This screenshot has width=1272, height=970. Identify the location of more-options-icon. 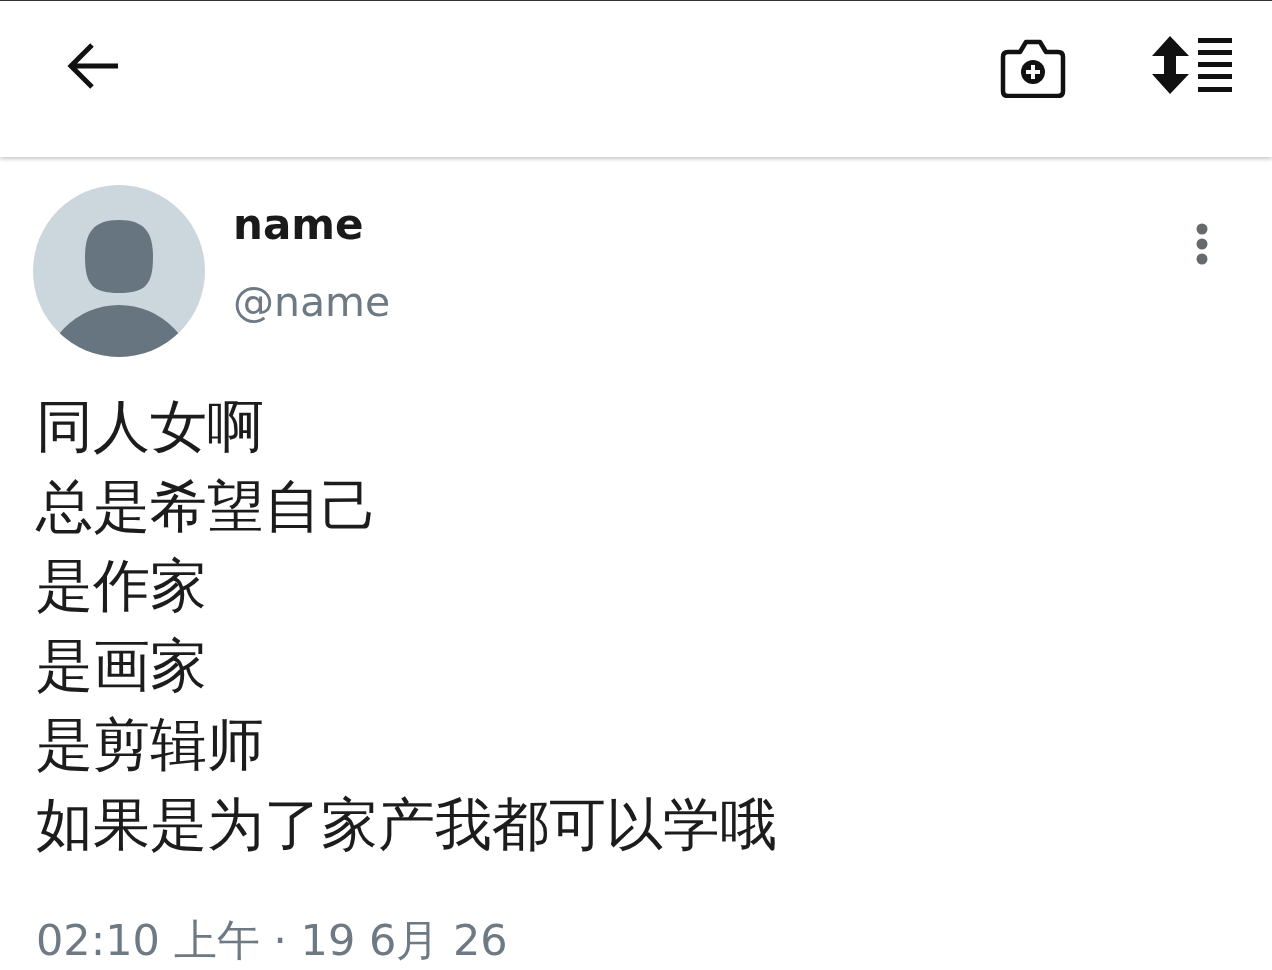
(1202, 244).